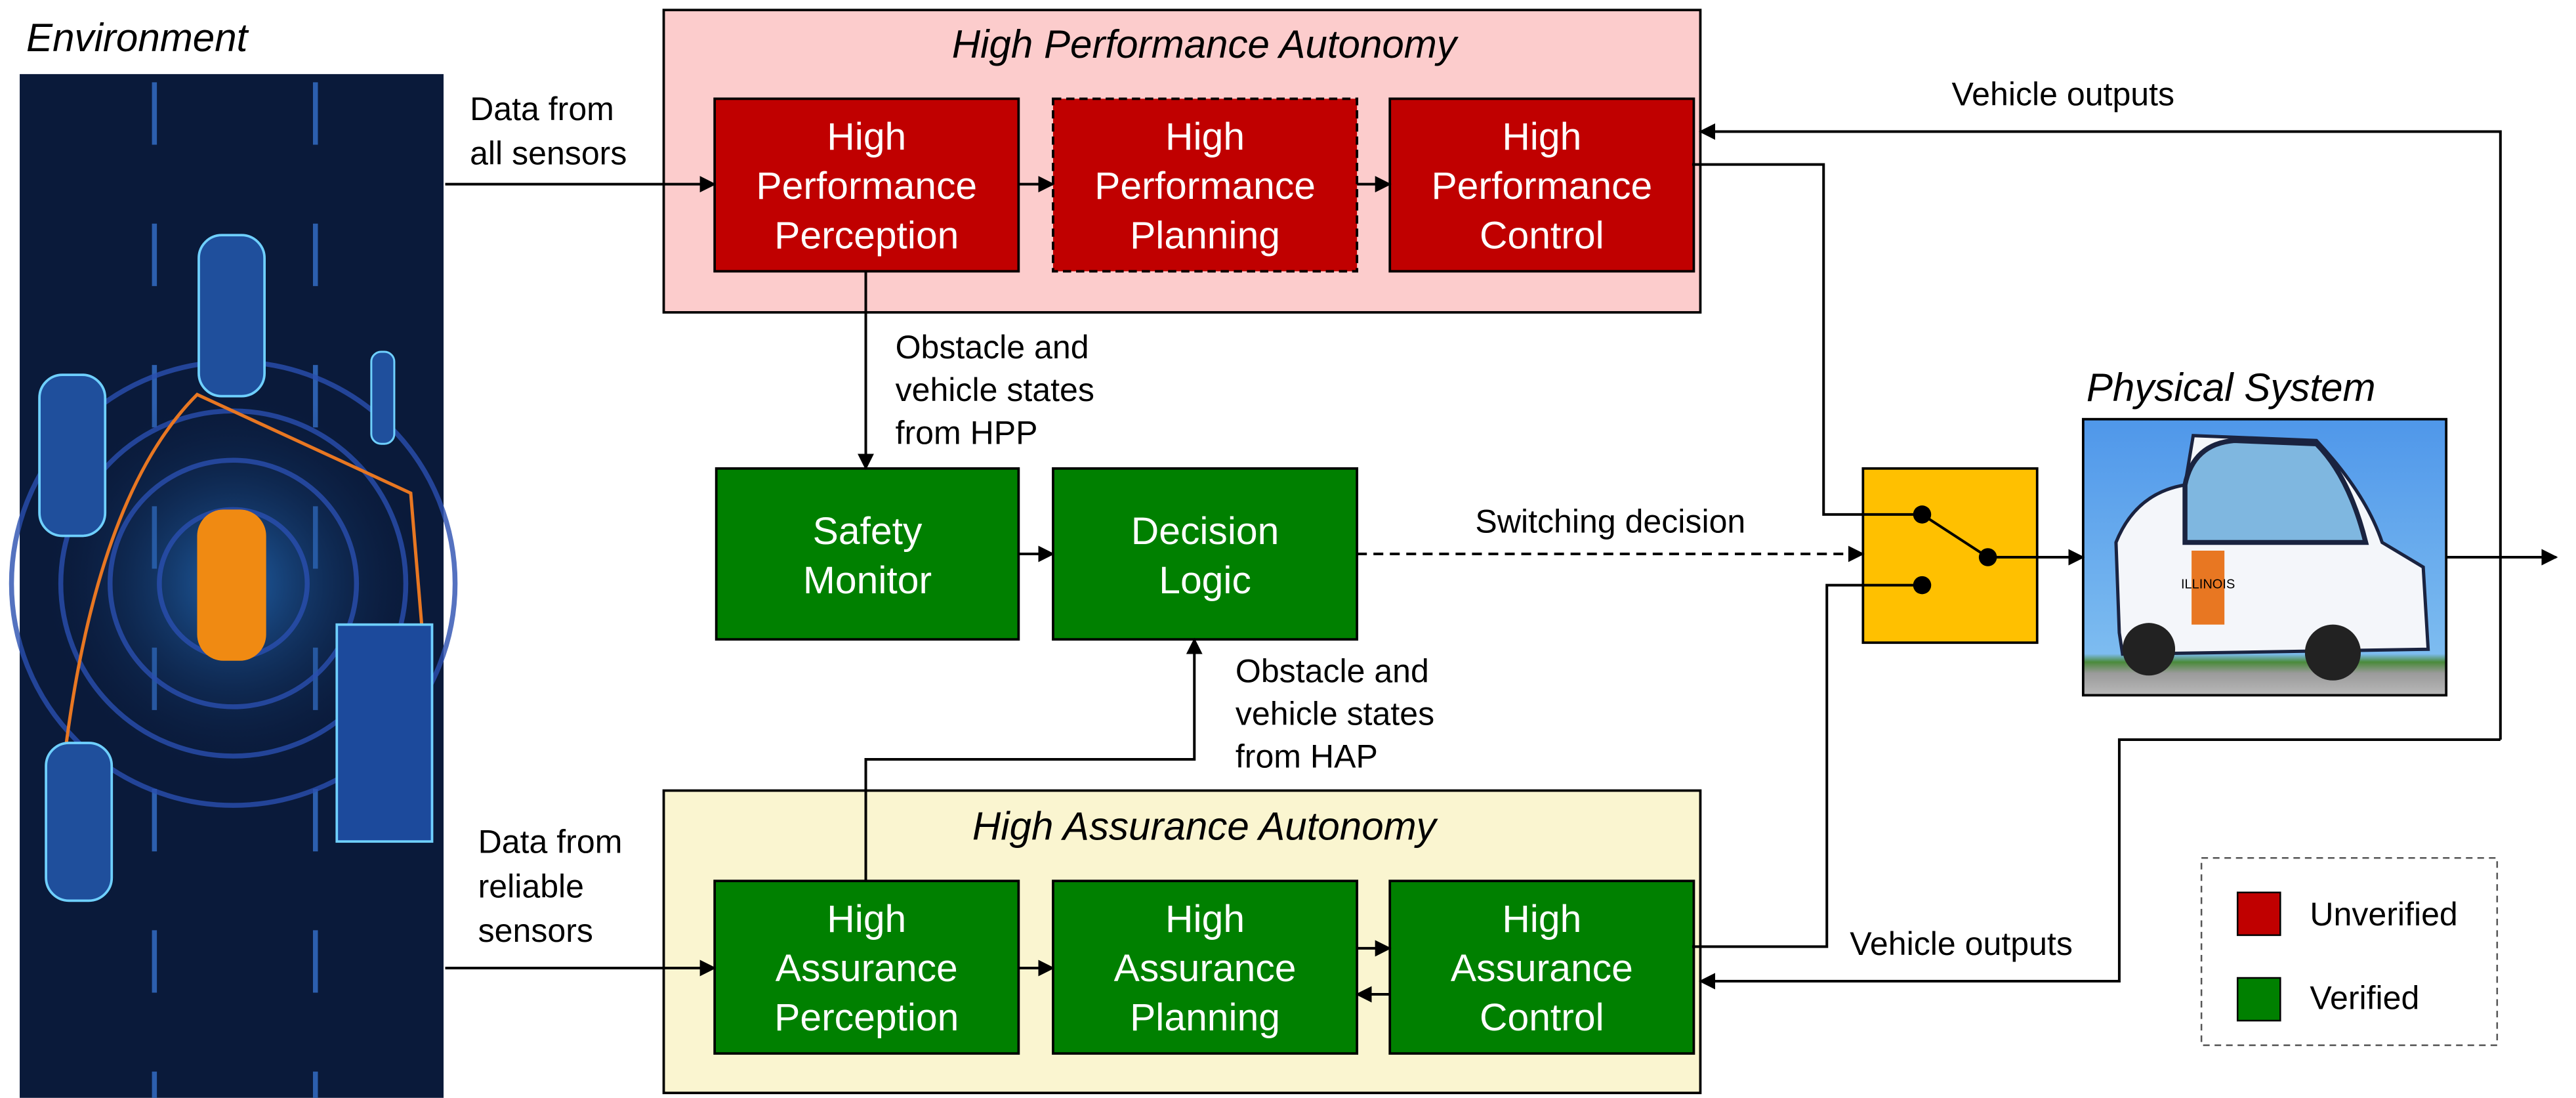 Image resolution: width=2576 pixels, height=1098 pixels. What do you see at coordinates (1206, 185) in the screenshot?
I see `hp-planning-block: High Performance Planning` at bounding box center [1206, 185].